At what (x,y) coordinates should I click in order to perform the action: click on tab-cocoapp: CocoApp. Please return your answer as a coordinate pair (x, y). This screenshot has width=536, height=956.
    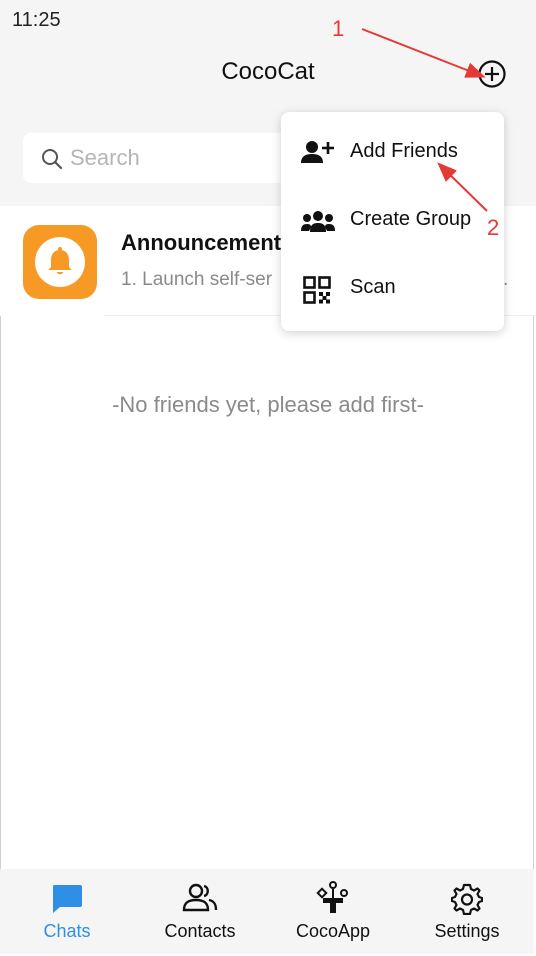
    Looking at the image, I should click on (333, 911).